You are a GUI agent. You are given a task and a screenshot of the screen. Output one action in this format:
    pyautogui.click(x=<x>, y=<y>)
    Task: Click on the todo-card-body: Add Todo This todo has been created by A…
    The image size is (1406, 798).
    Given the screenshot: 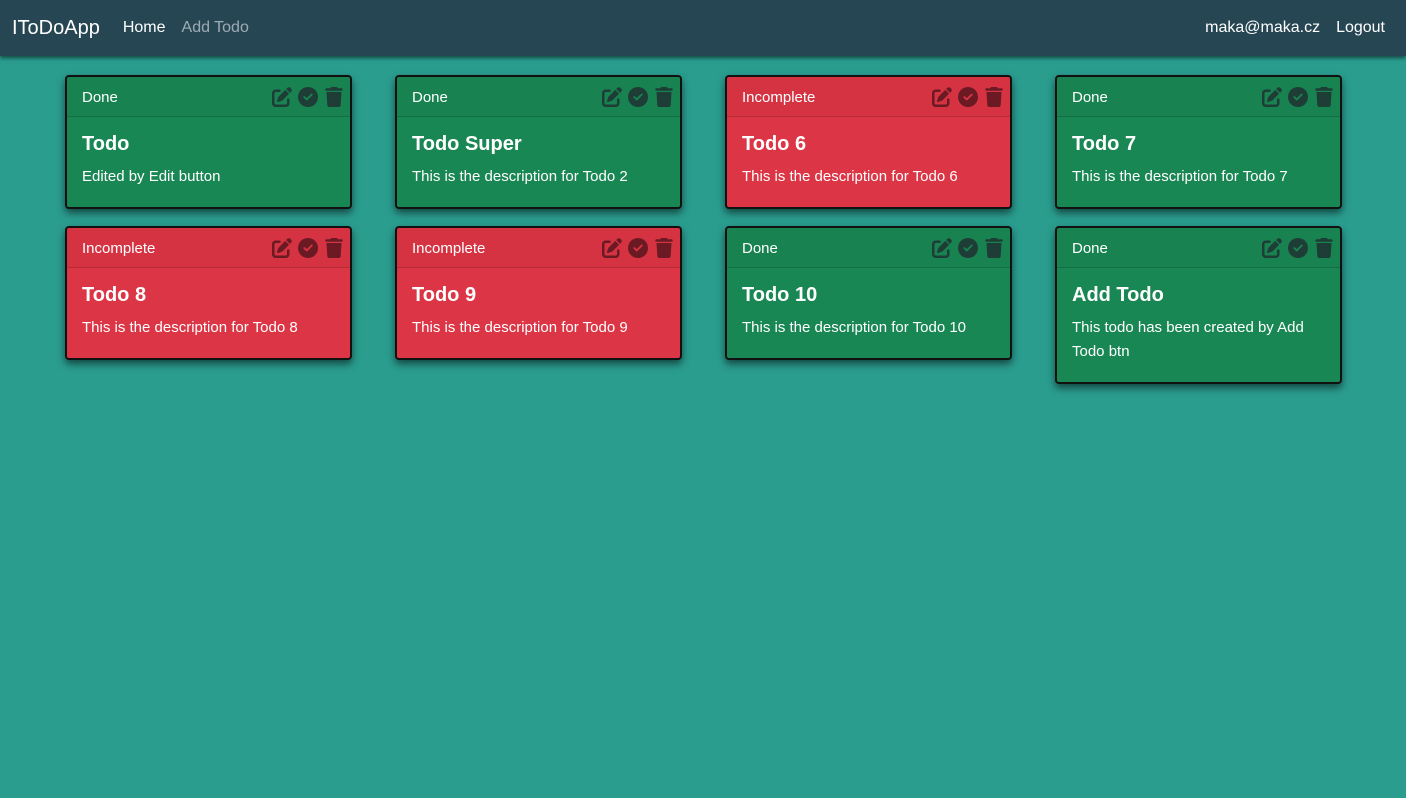 What is the action you would take?
    pyautogui.click(x=1198, y=325)
    